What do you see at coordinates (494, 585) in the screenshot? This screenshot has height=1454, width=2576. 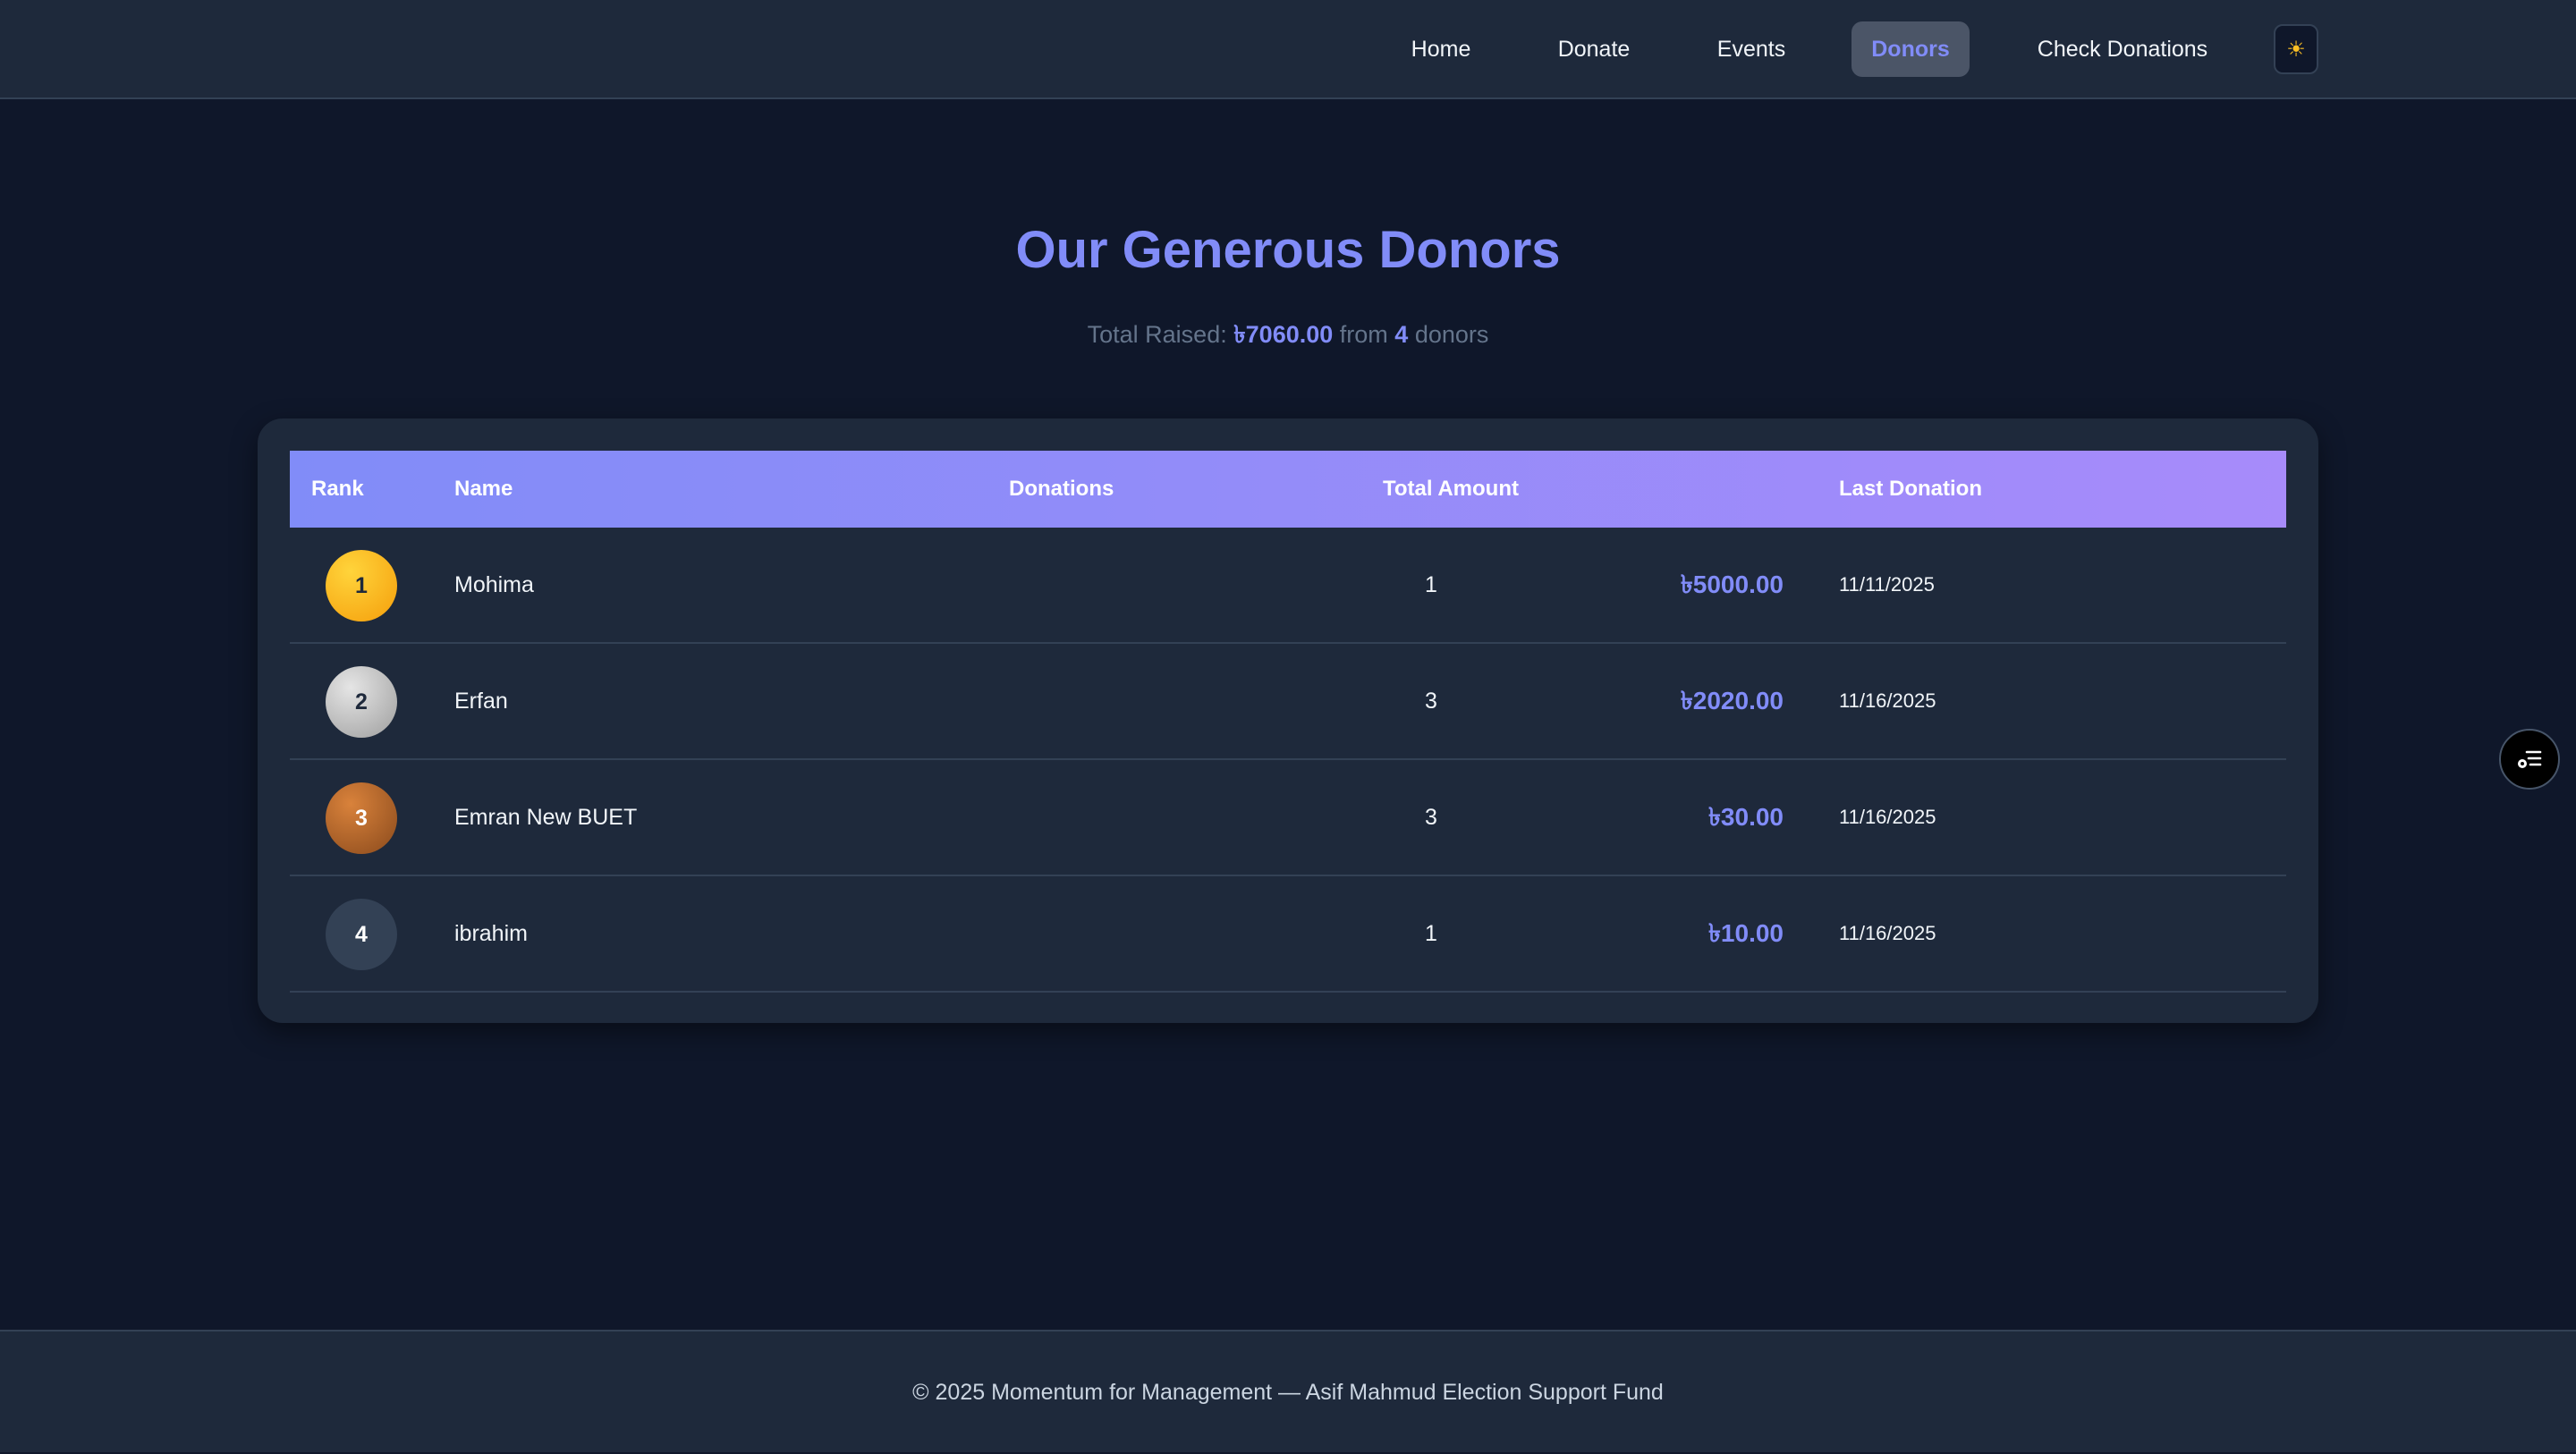 I see `donor-name: Mohima` at bounding box center [494, 585].